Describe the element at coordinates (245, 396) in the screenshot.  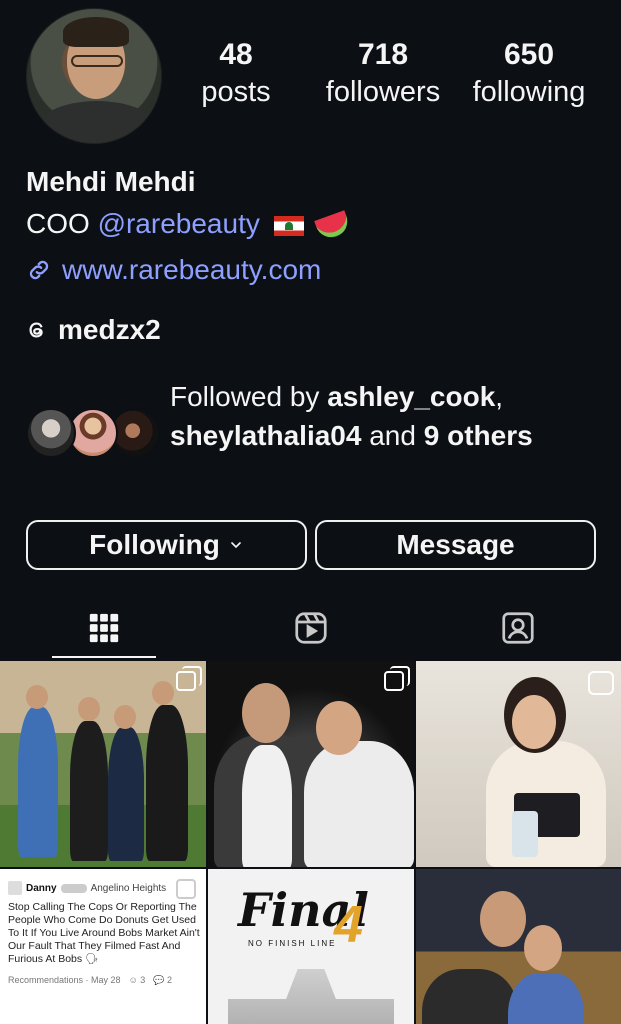
I see `mutual-prefix: Followed by` at that location.